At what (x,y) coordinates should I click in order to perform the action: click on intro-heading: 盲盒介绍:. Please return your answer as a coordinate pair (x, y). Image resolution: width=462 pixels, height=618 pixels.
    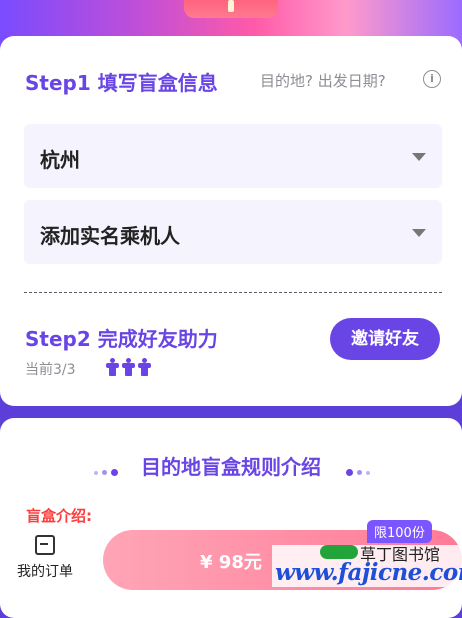
    Looking at the image, I should click on (59, 516).